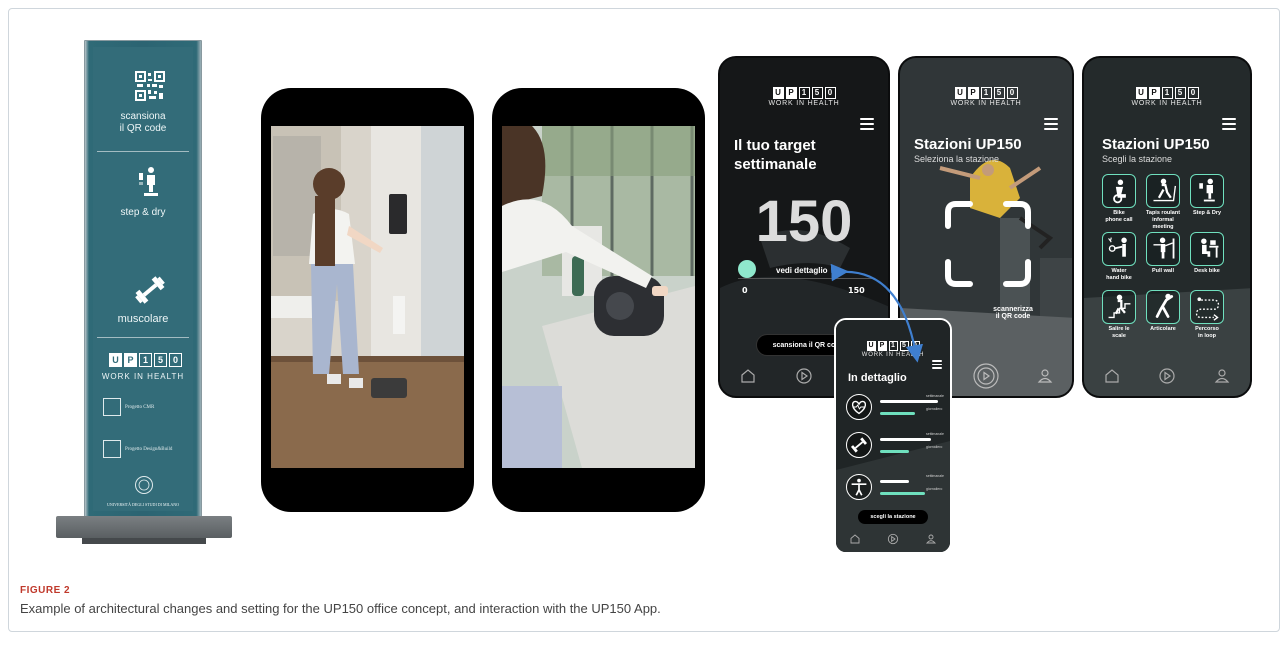 This screenshot has width=1288, height=648. Describe the element at coordinates (1156, 144) in the screenshot. I see `stations-title: Stazioni UP150` at that location.